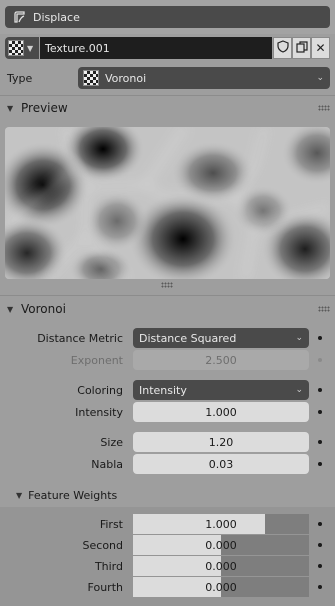  I want to click on preview-panel-header: ▼ Preview, so click(167, 108).